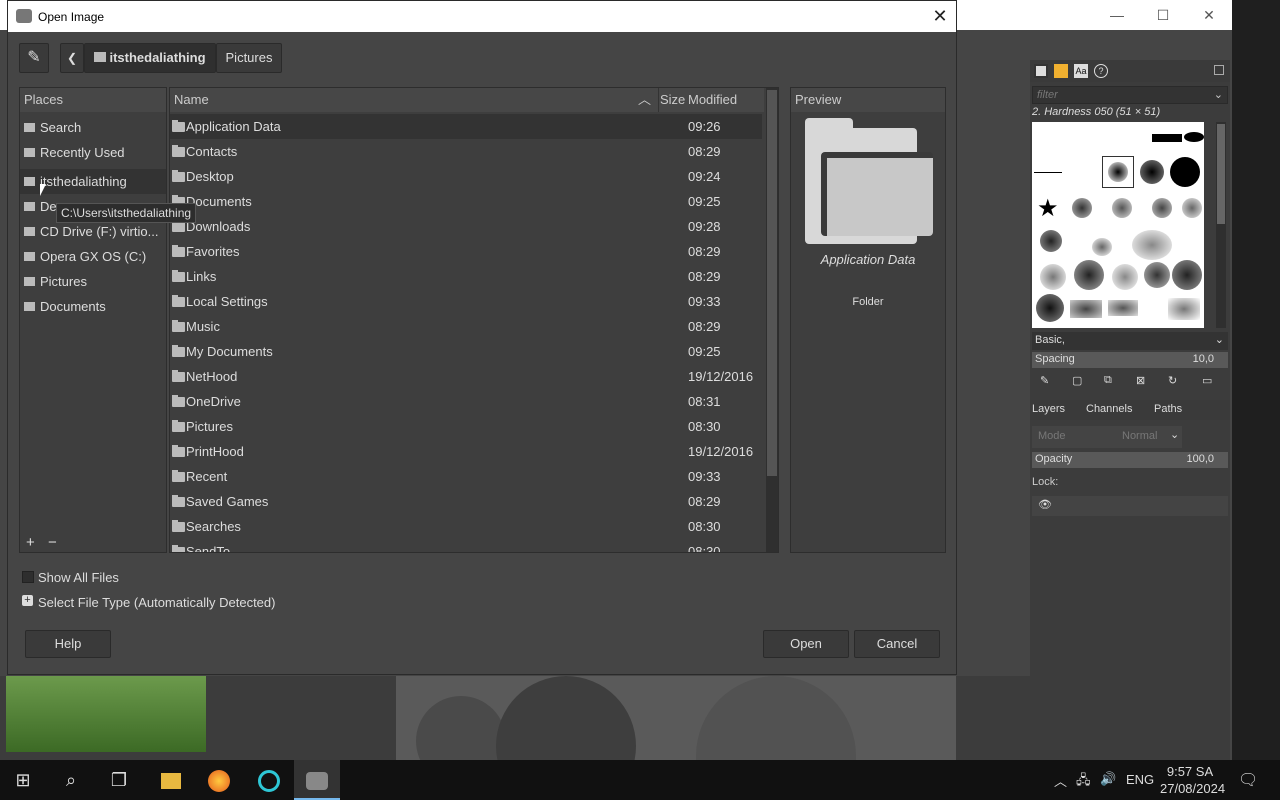  What do you see at coordinates (466, 451) in the screenshot?
I see `table-row: PrintHood 19/12/2016` at bounding box center [466, 451].